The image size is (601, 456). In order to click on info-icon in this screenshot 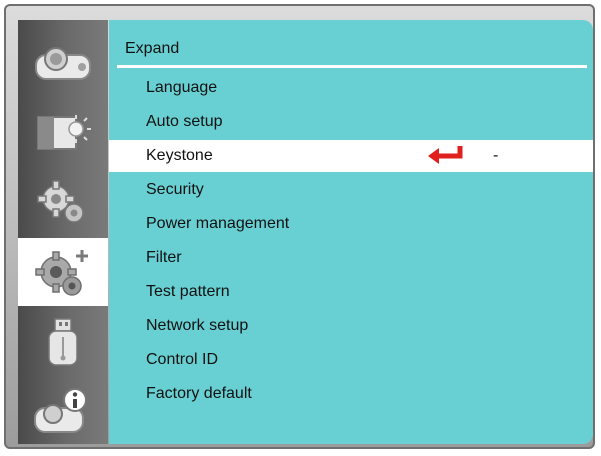, I will do `click(60, 410)`.